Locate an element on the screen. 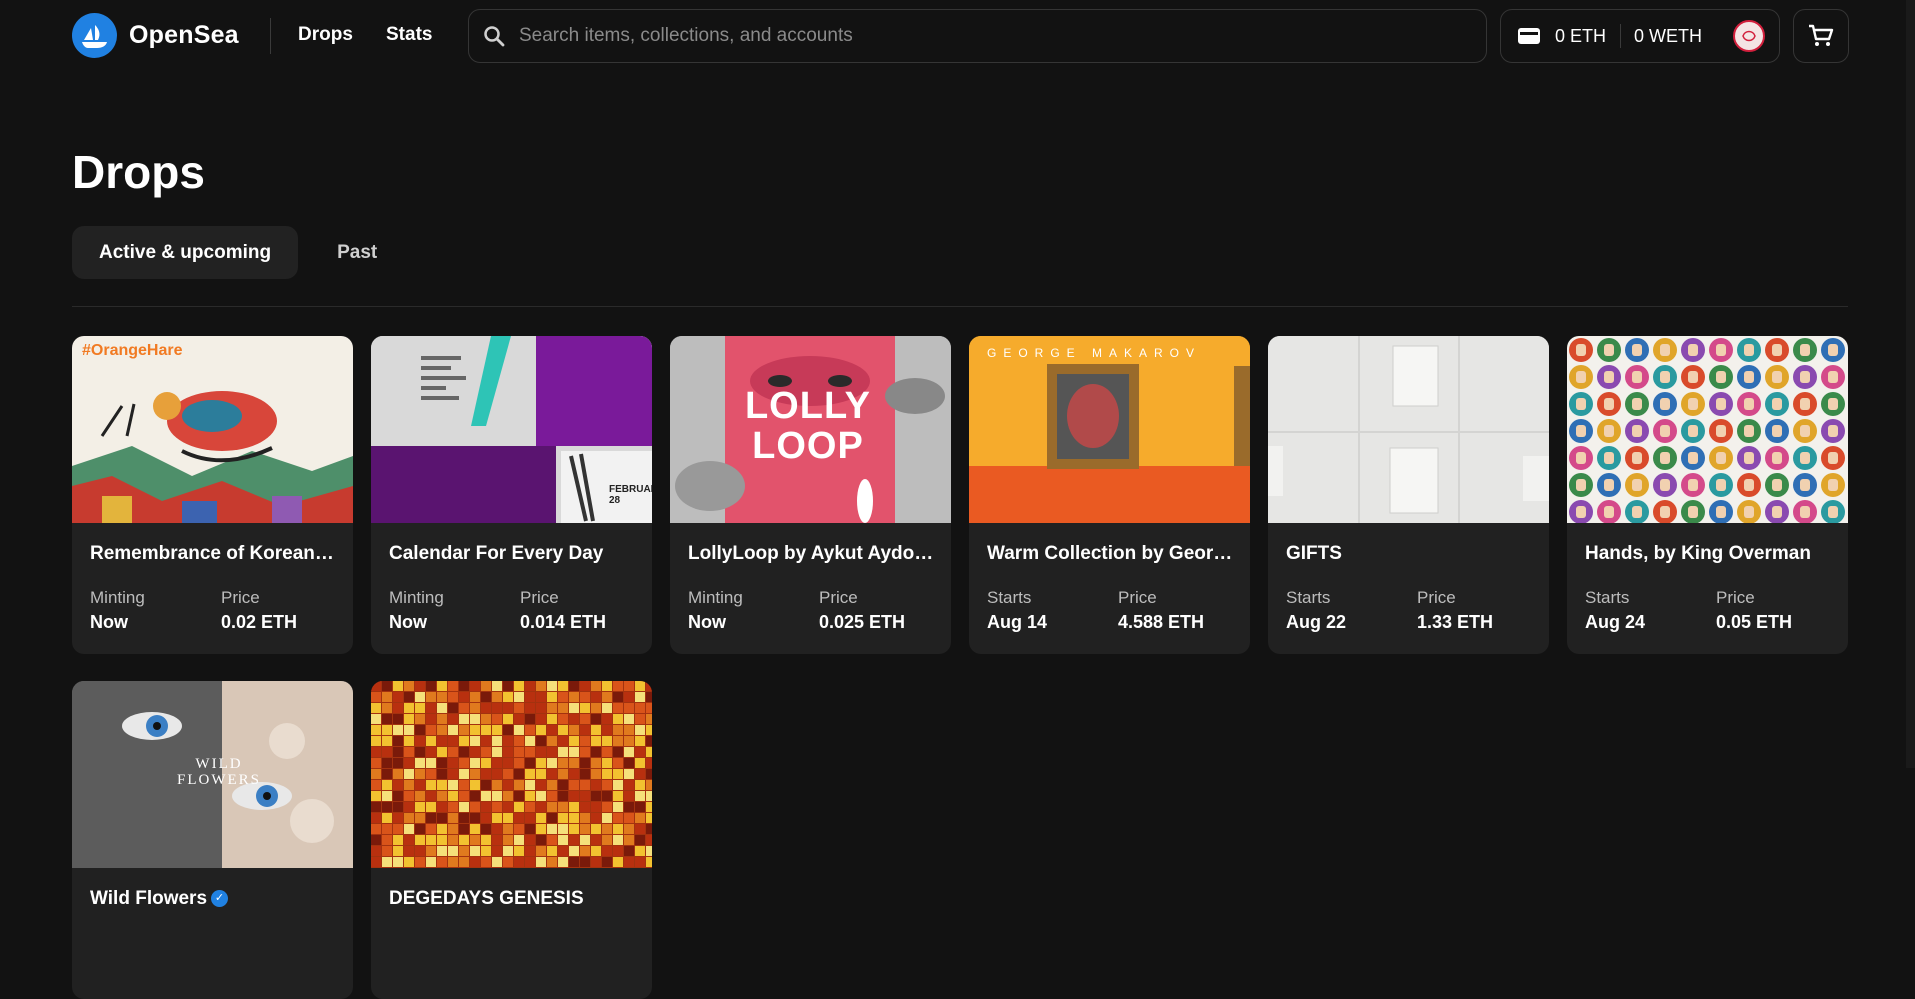 This screenshot has height=999, width=1915. eth-balance: 0 ETH is located at coordinates (1581, 35).